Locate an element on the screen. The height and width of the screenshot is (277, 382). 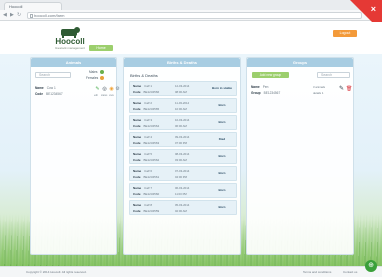
logout-button: Logout is located at coordinates (345, 33).